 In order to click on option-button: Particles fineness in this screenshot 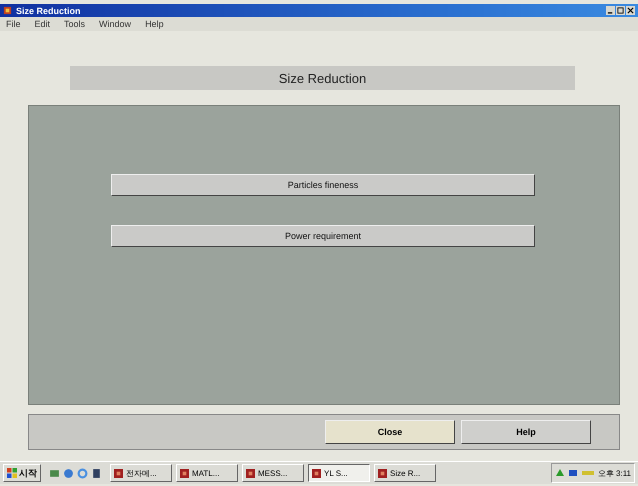, I will do `click(323, 185)`.